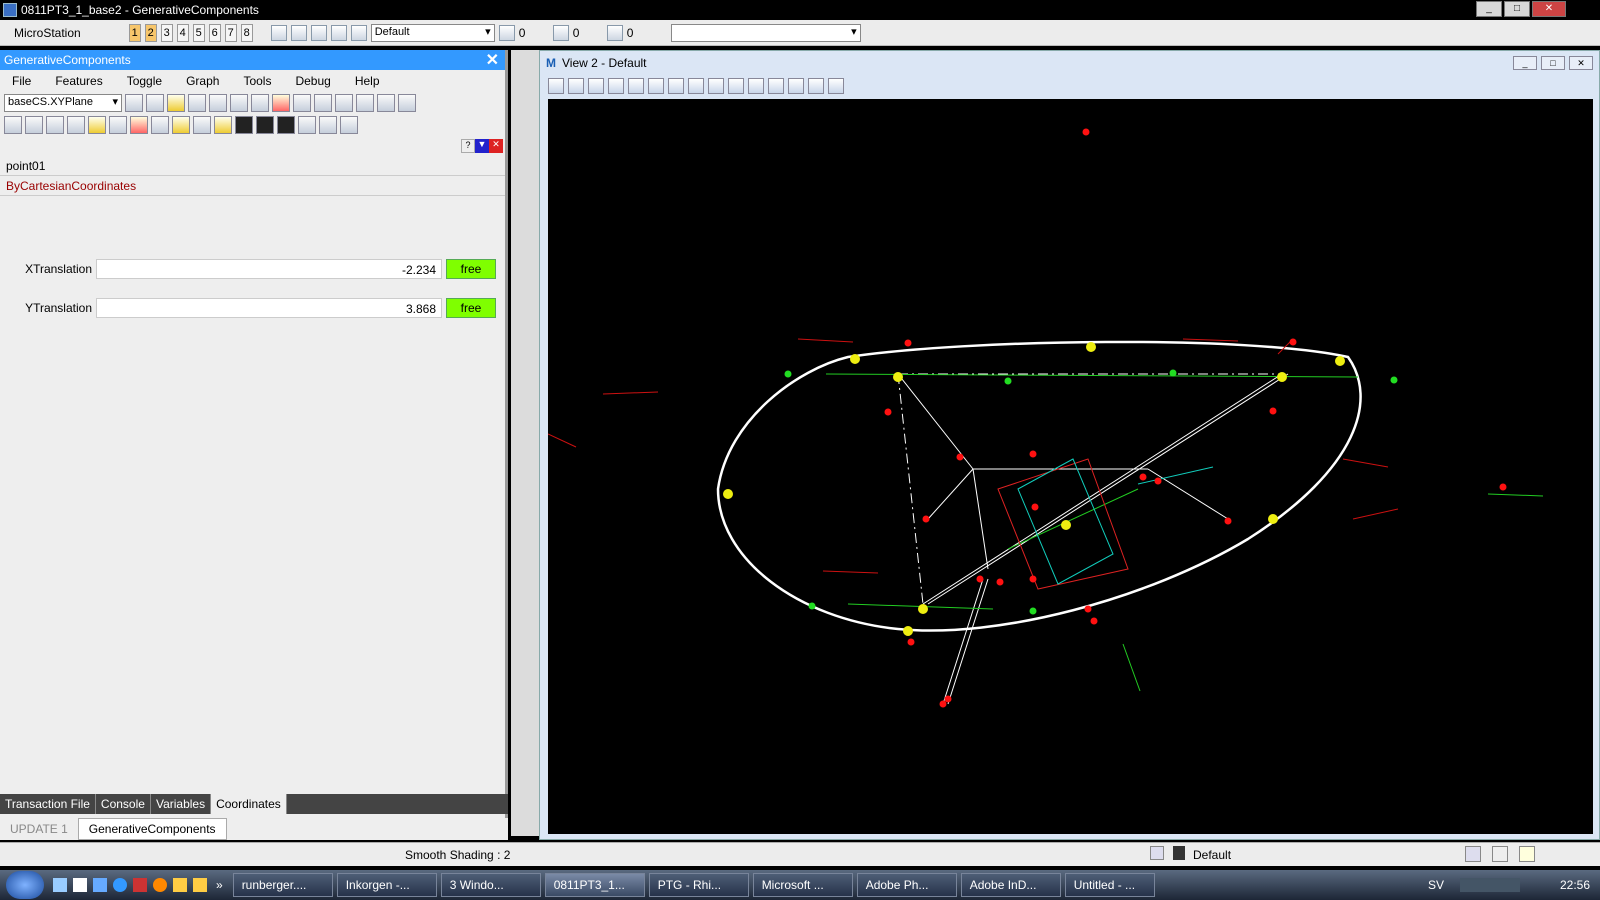 Image resolution: width=1600 pixels, height=900 pixels. Describe the element at coordinates (756, 86) in the screenshot. I see `copy-view-icon` at that location.